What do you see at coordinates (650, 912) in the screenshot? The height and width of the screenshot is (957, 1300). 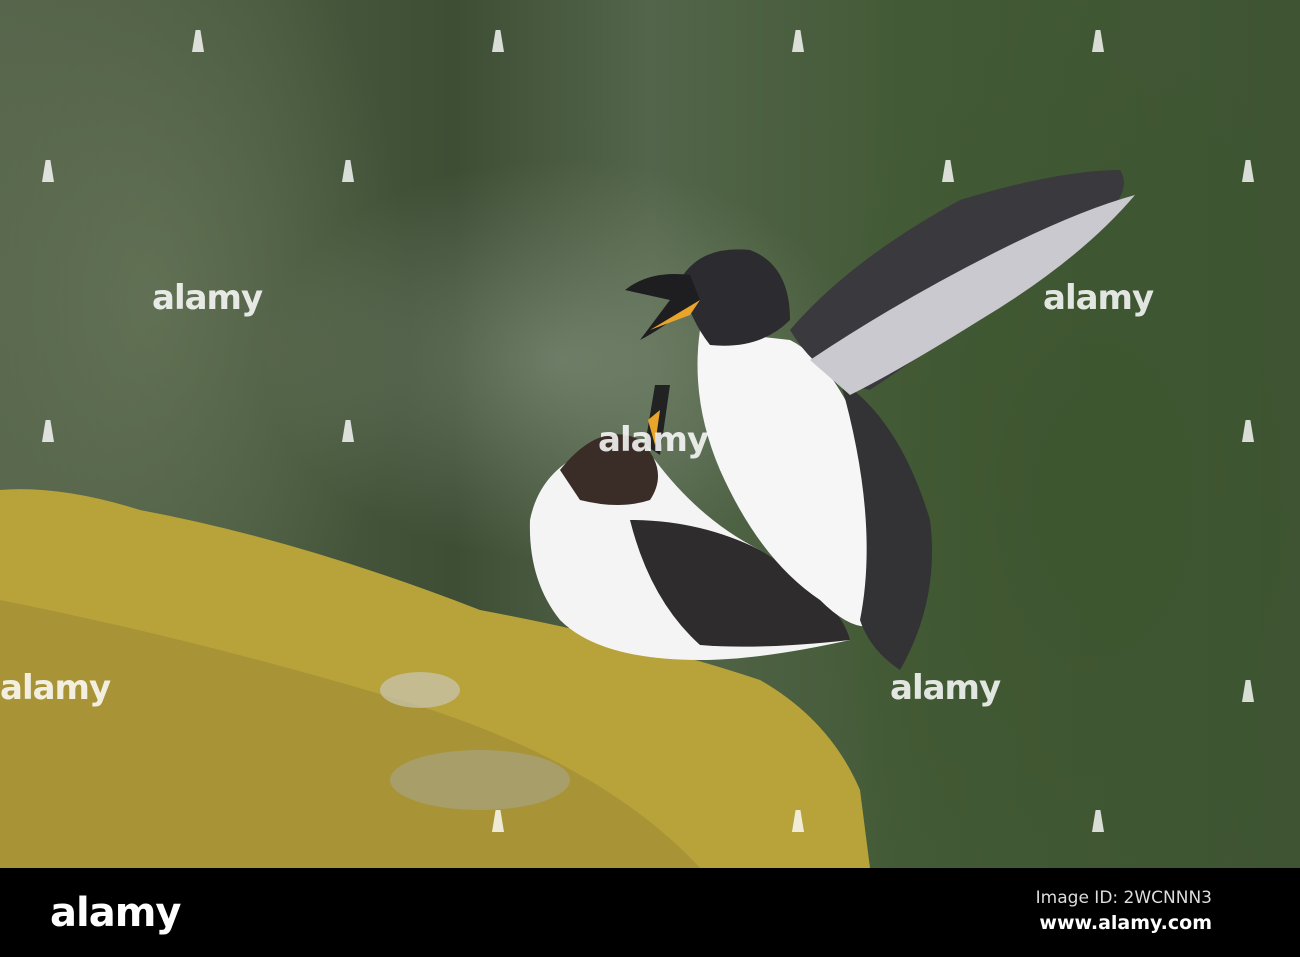 I see `footer-bar: alamy Image ID: 2WCNNN3 www.alamy.com` at bounding box center [650, 912].